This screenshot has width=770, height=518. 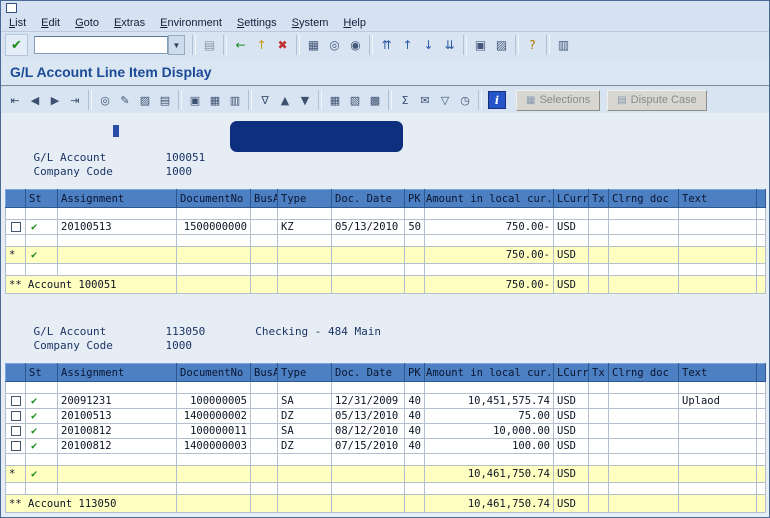 What do you see at coordinates (87, 23) in the screenshot?
I see `menu-item-goto: Goto` at bounding box center [87, 23].